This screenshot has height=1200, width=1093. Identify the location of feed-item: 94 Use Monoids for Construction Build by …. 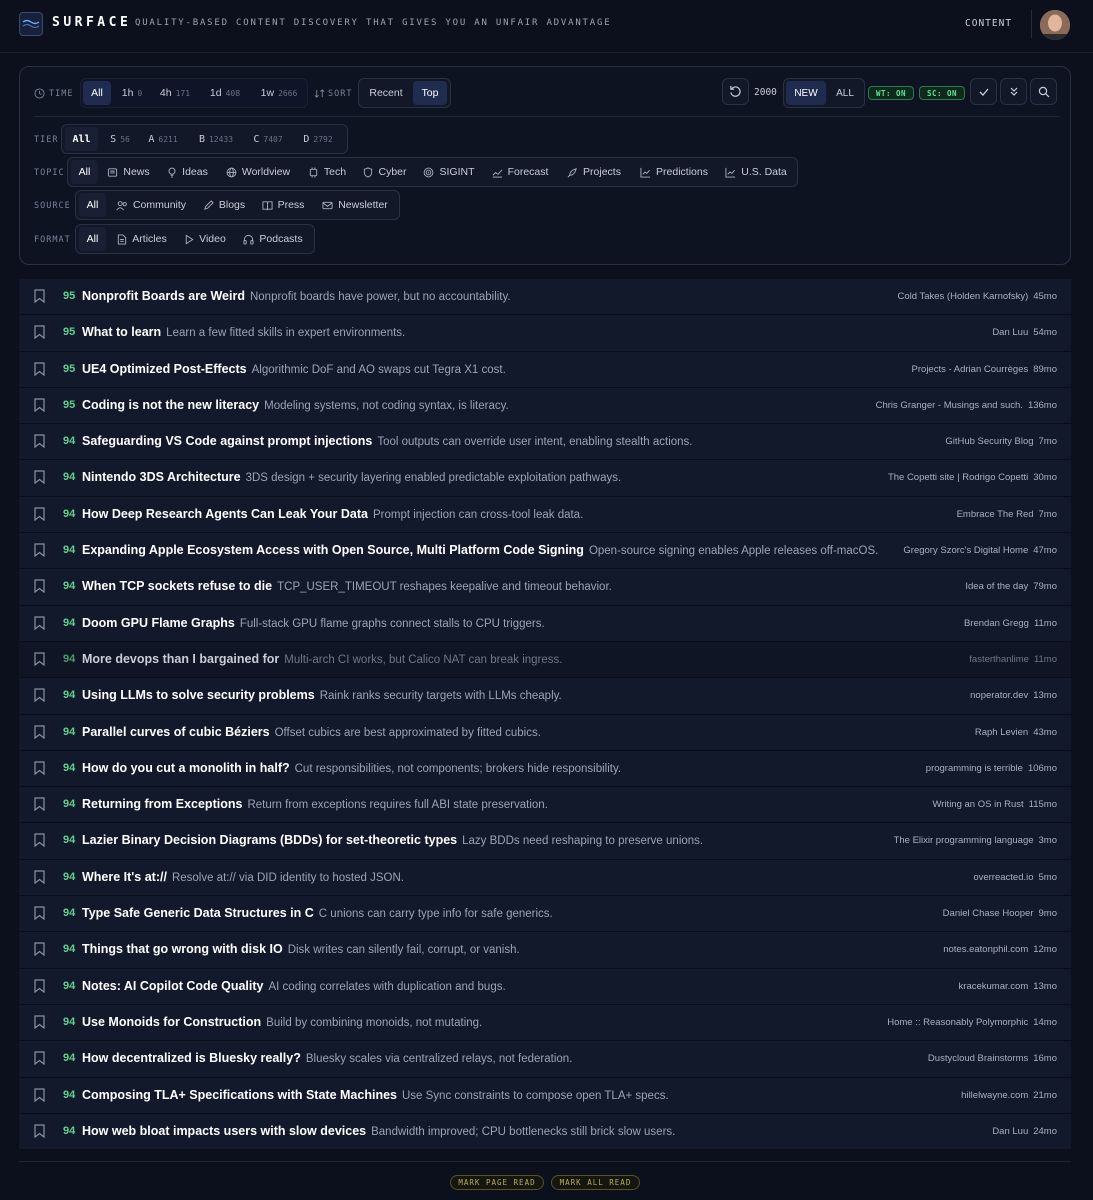
(545, 1023).